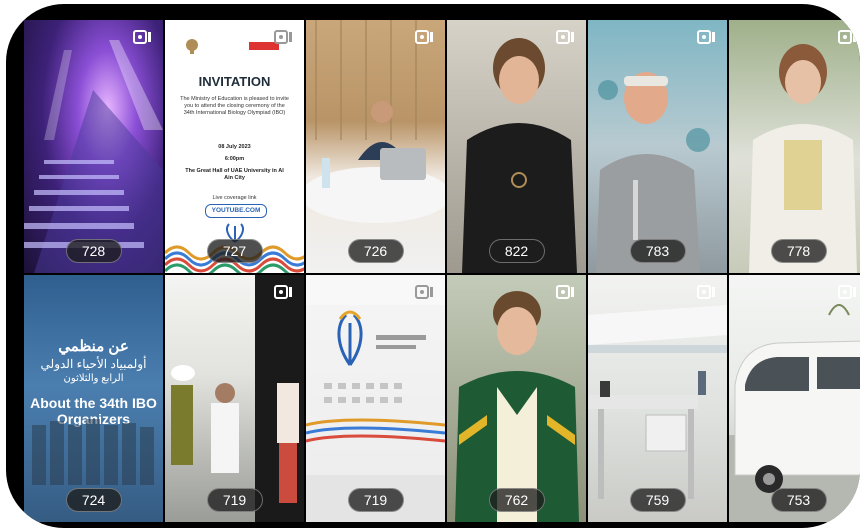 The width and height of the screenshot is (866, 532). I want to click on reel-tile: 783, so click(657, 146).